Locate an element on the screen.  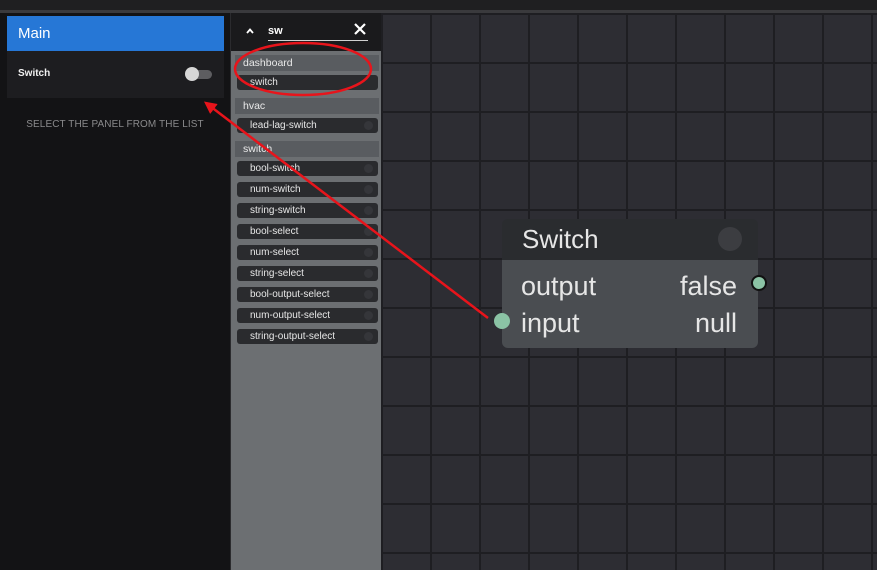
switch-node: Switch output false input null is located at coordinates (630, 283).